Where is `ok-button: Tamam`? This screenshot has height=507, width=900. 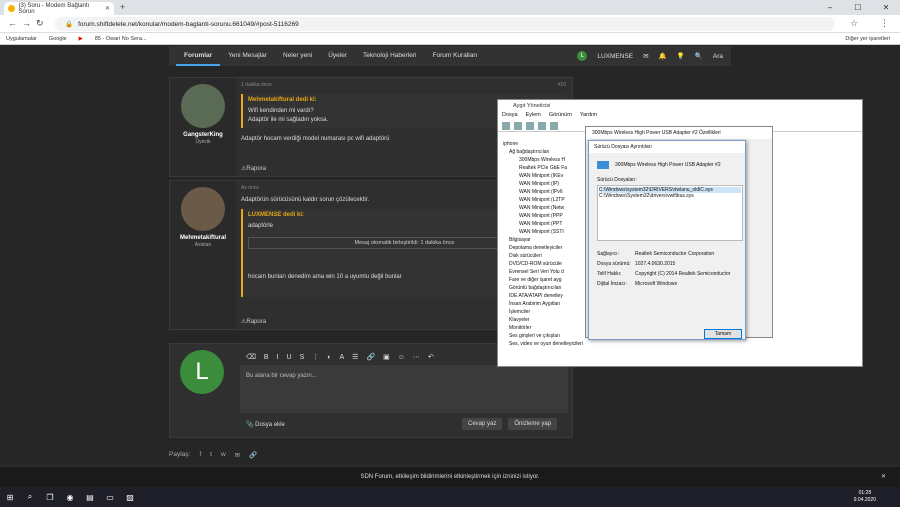 ok-button: Tamam is located at coordinates (723, 334).